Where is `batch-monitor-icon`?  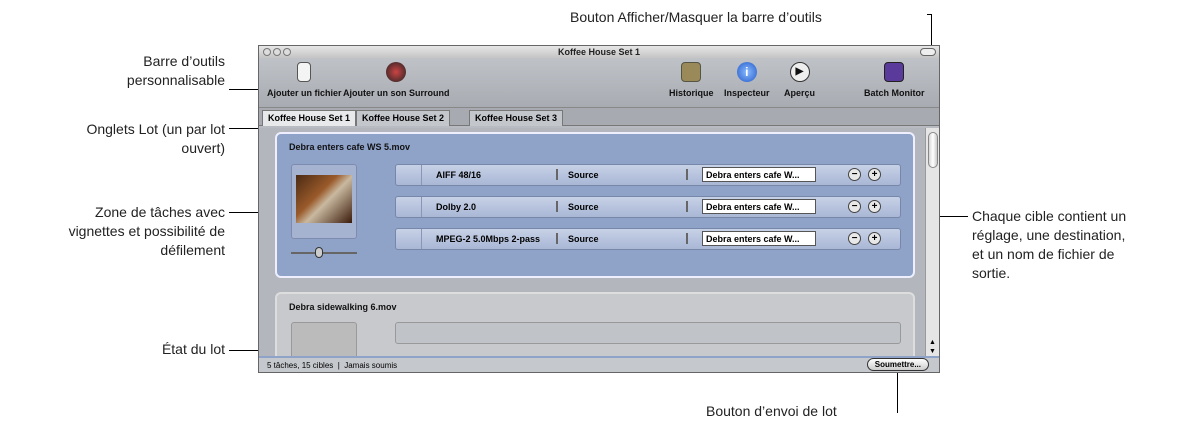 batch-monitor-icon is located at coordinates (894, 72).